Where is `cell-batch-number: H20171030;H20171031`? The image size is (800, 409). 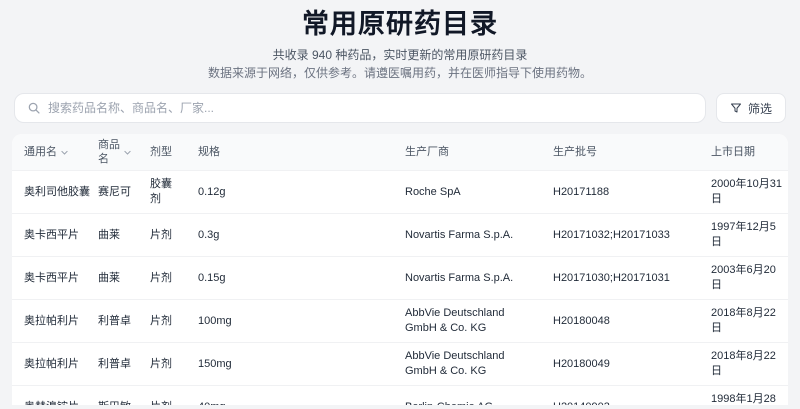
cell-batch-number: H20171030;H20171031 is located at coordinates (620, 278).